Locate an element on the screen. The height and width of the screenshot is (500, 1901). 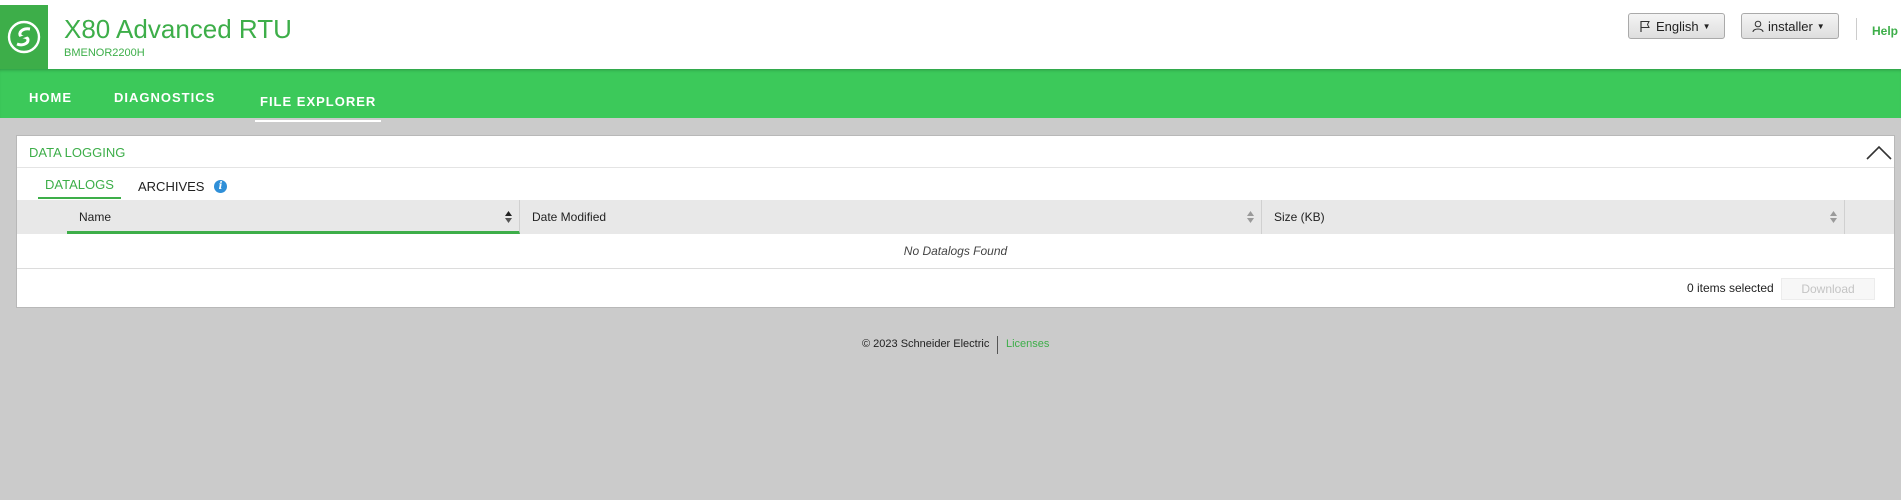
app-title: X80 Advanced RTU is located at coordinates (178, 29).